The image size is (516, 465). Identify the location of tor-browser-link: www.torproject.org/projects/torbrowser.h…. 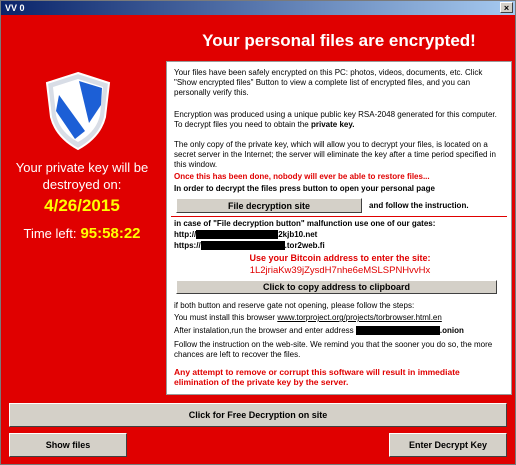
(359, 317).